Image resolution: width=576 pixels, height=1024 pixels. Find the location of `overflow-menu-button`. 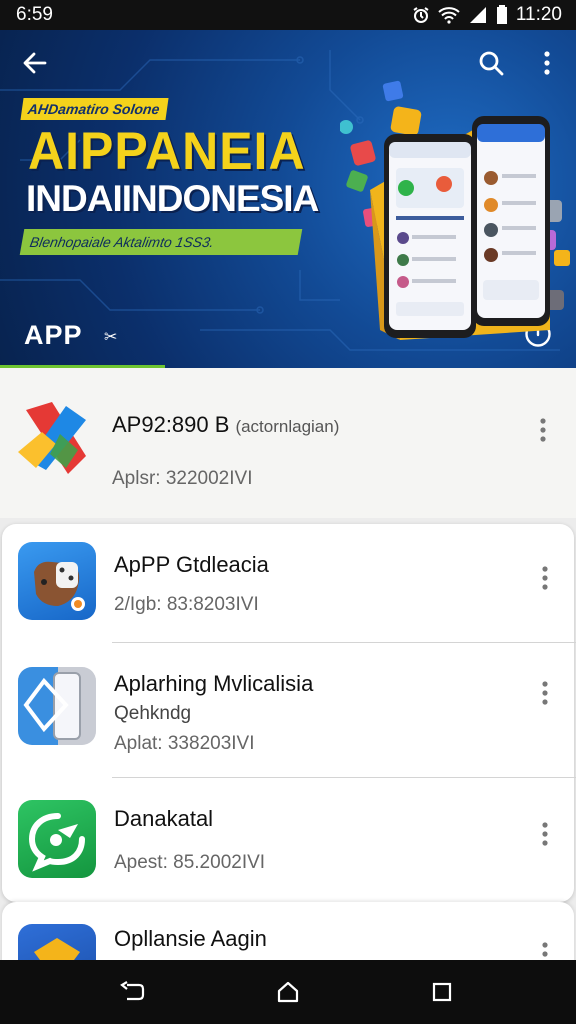

overflow-menu-button is located at coordinates (547, 63).